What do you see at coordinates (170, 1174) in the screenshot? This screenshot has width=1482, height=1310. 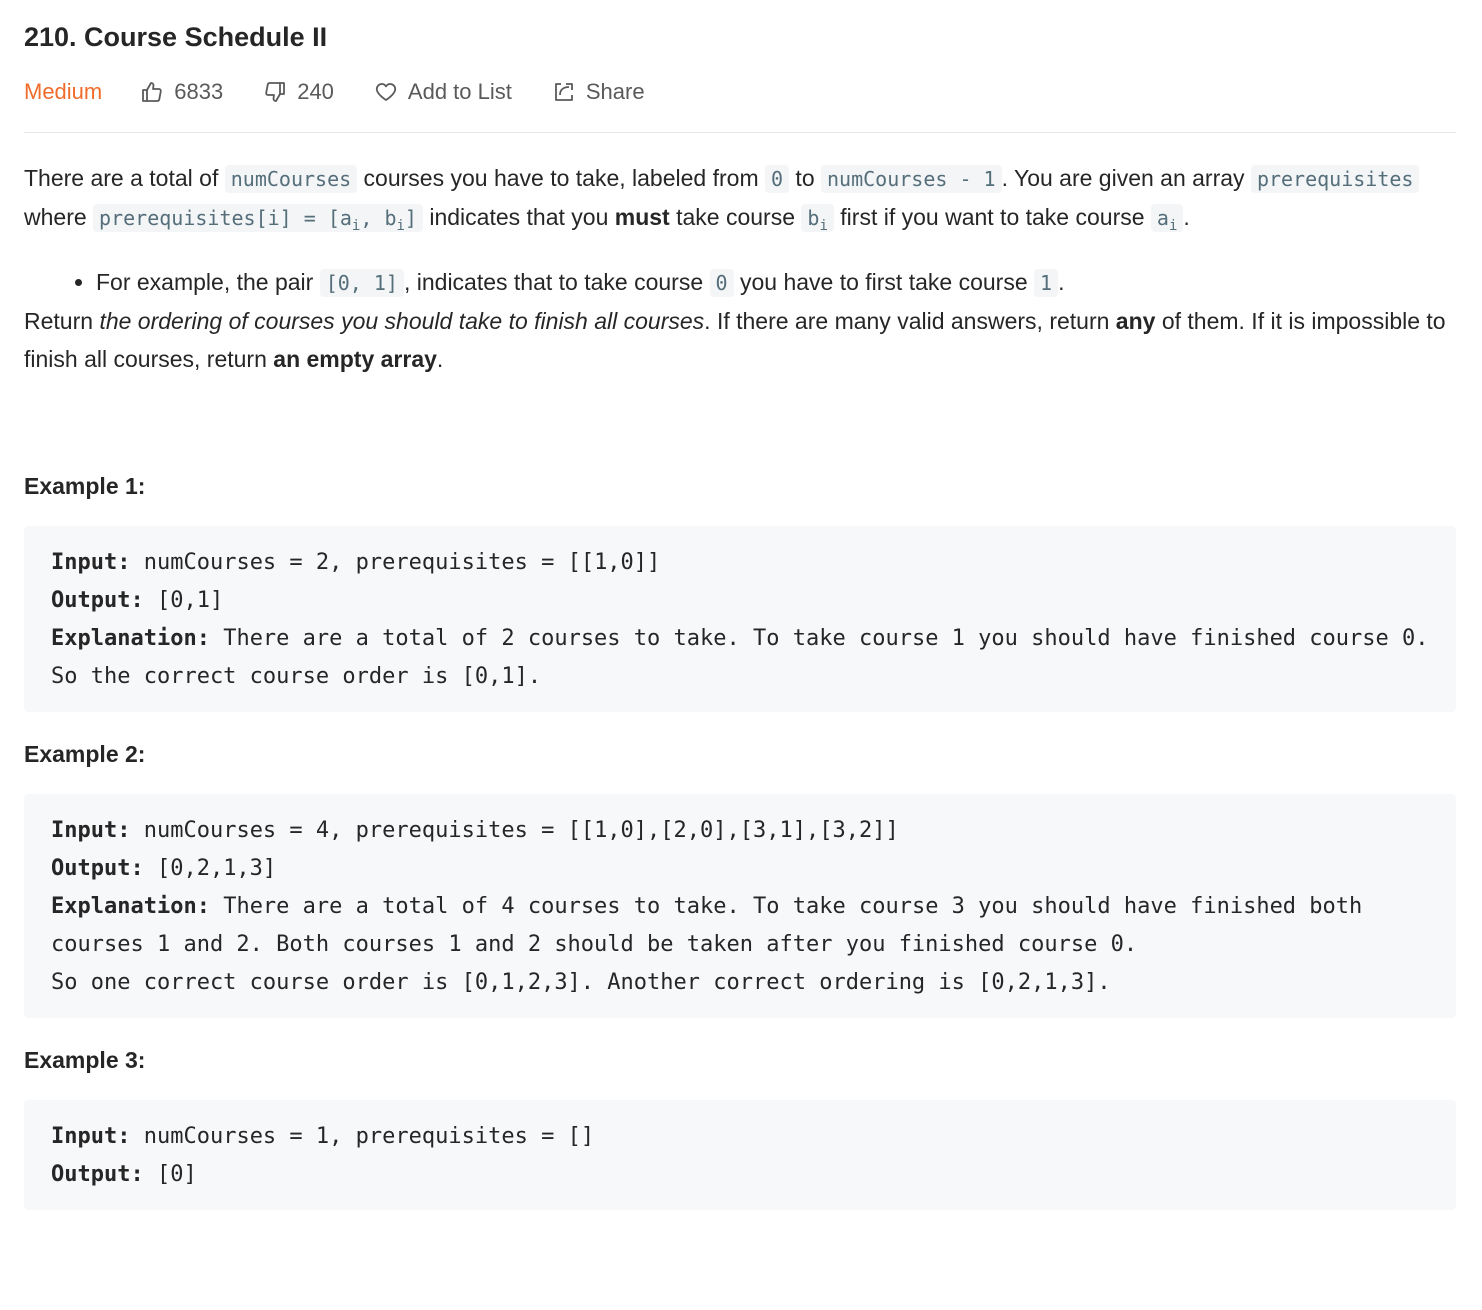 I see `output-value: [0]` at bounding box center [170, 1174].